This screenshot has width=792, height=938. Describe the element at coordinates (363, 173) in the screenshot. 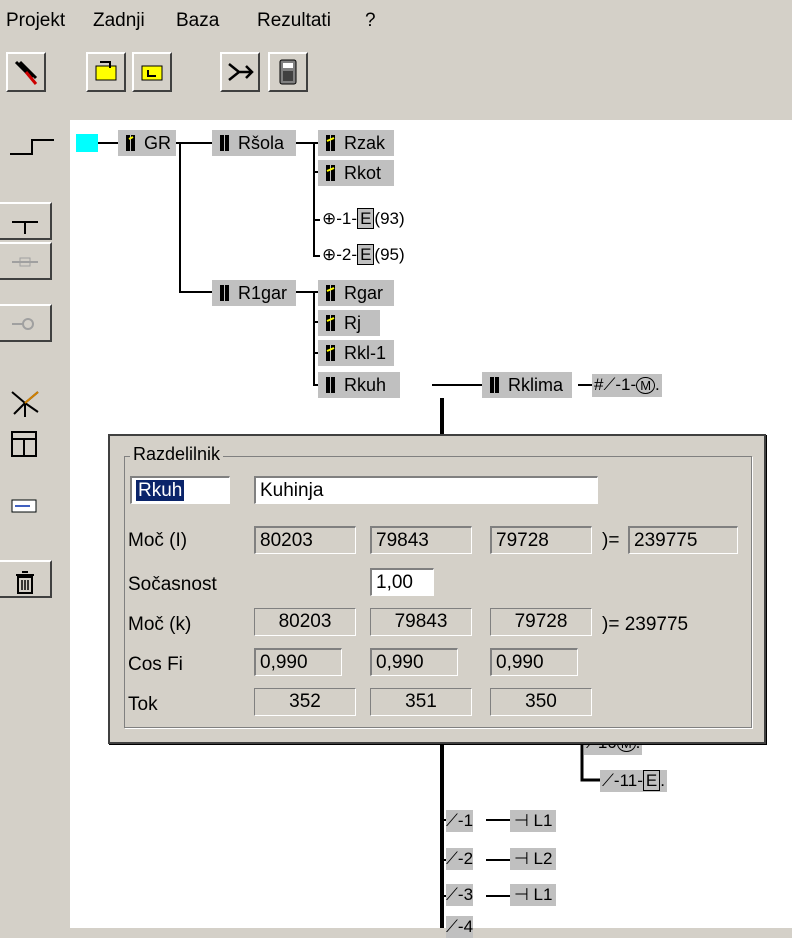

I see `node-label: Rkot` at that location.